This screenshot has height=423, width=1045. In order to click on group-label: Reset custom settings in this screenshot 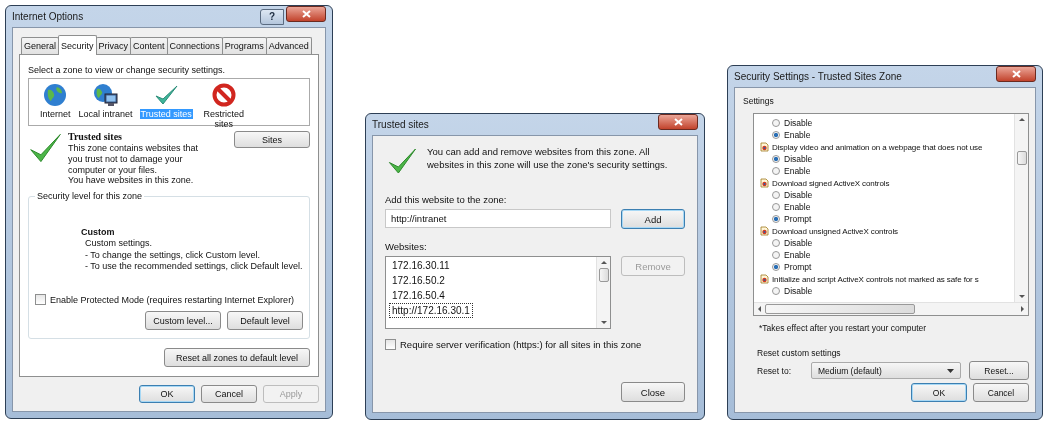, I will do `click(799, 353)`.